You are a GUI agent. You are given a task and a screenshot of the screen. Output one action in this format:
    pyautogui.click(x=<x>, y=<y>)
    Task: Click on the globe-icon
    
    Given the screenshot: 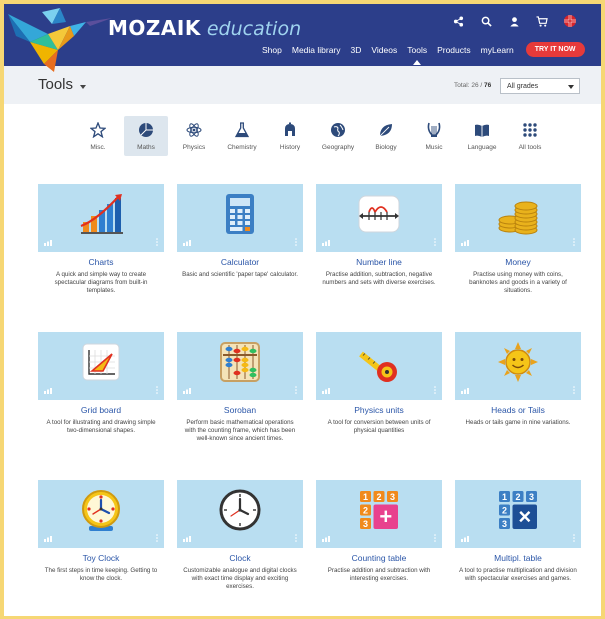 What is the action you would take?
    pyautogui.click(x=338, y=130)
    